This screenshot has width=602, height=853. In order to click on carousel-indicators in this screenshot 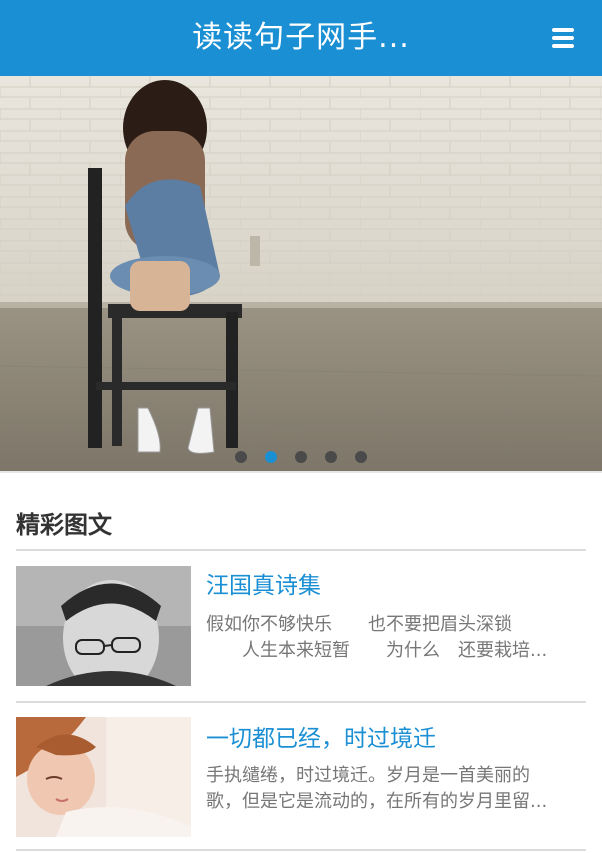, I will do `click(301, 458)`.